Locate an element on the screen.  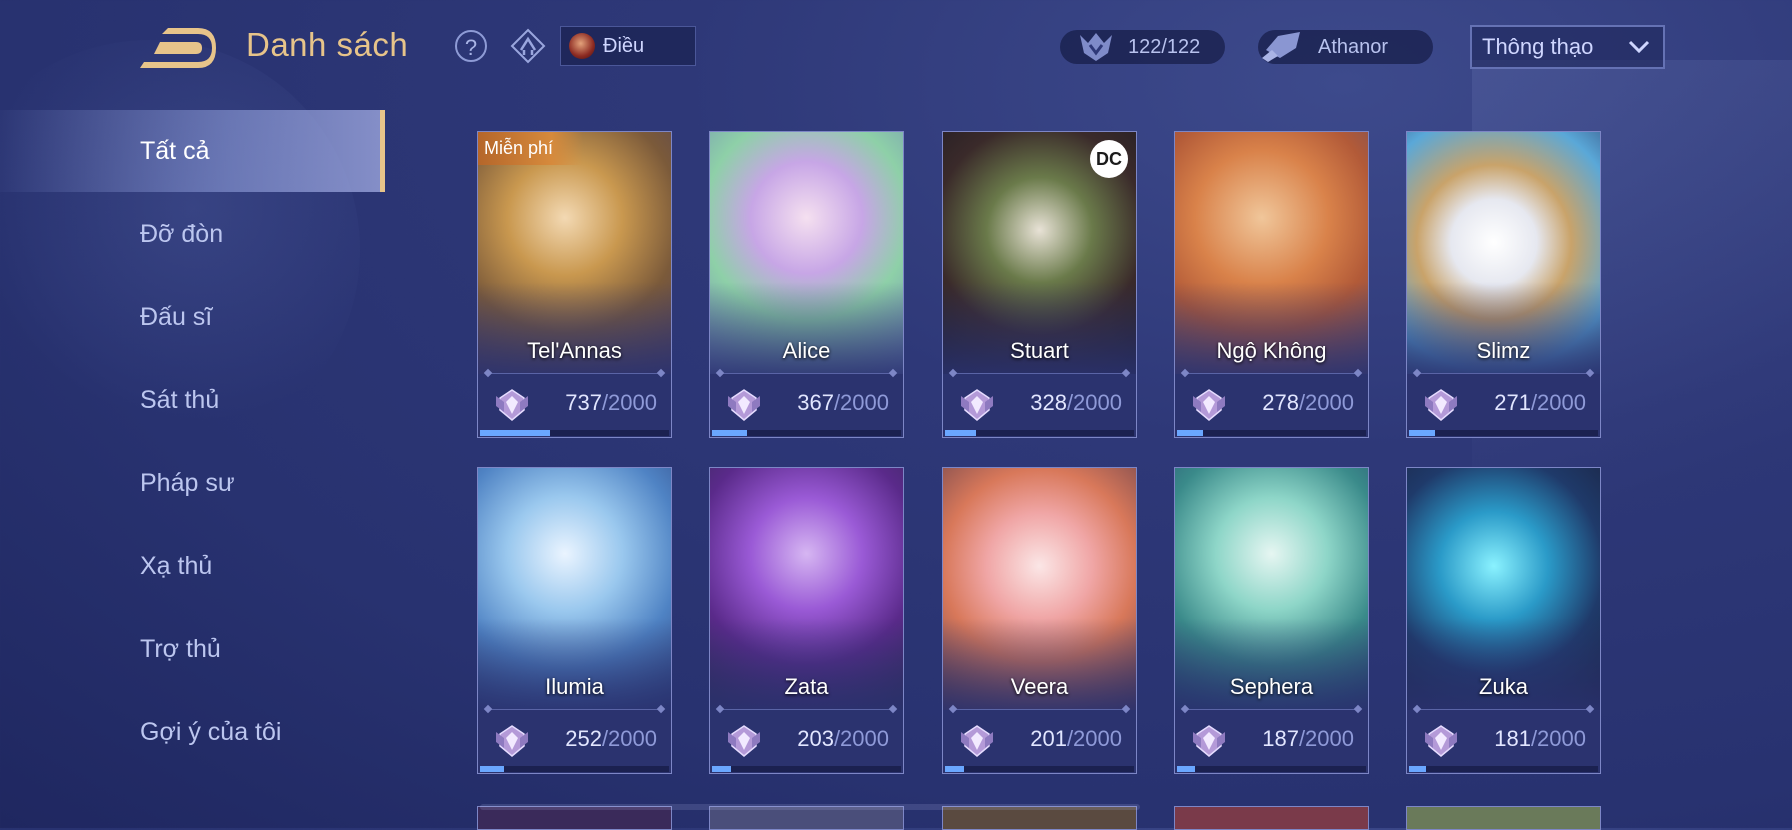
back-arrow-icon is located at coordinates (178, 48).